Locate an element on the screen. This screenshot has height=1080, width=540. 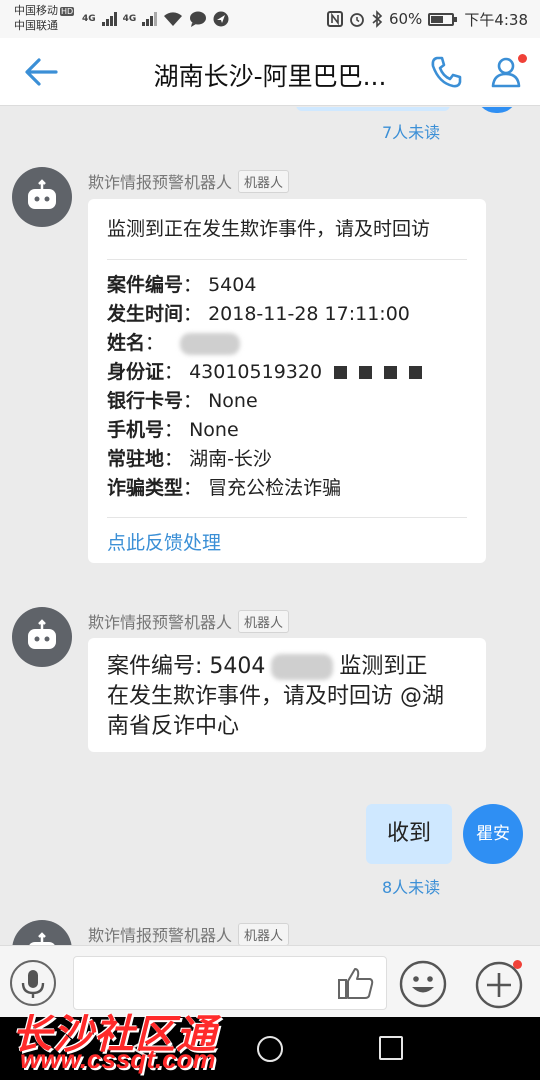
call-button is located at coordinates (446, 72).